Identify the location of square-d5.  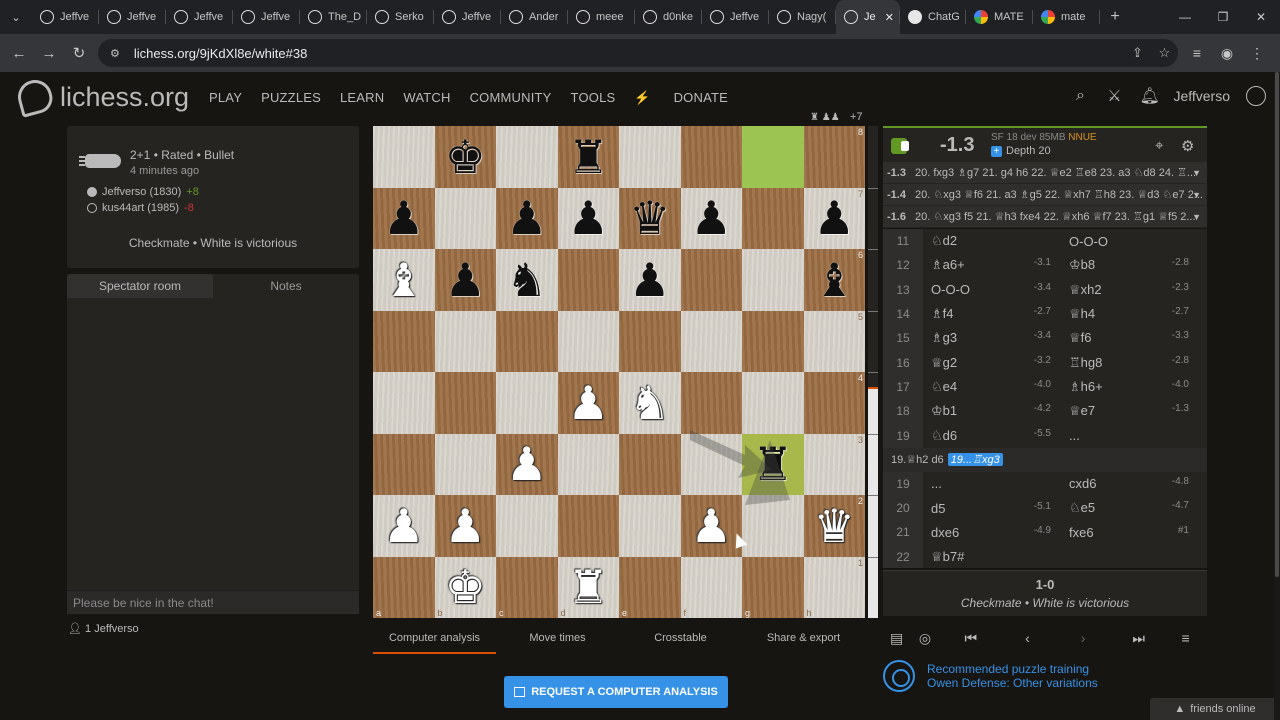
(588, 341).